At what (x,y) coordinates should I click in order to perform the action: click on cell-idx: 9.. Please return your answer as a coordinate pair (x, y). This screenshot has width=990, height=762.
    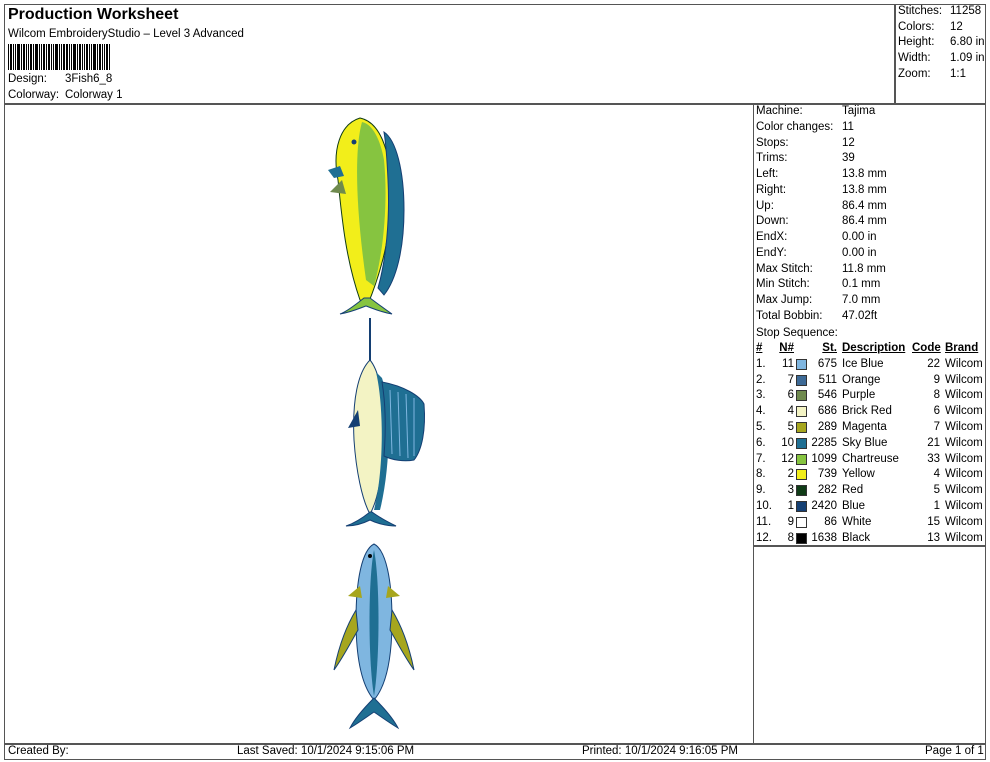
    Looking at the image, I should click on (761, 490).